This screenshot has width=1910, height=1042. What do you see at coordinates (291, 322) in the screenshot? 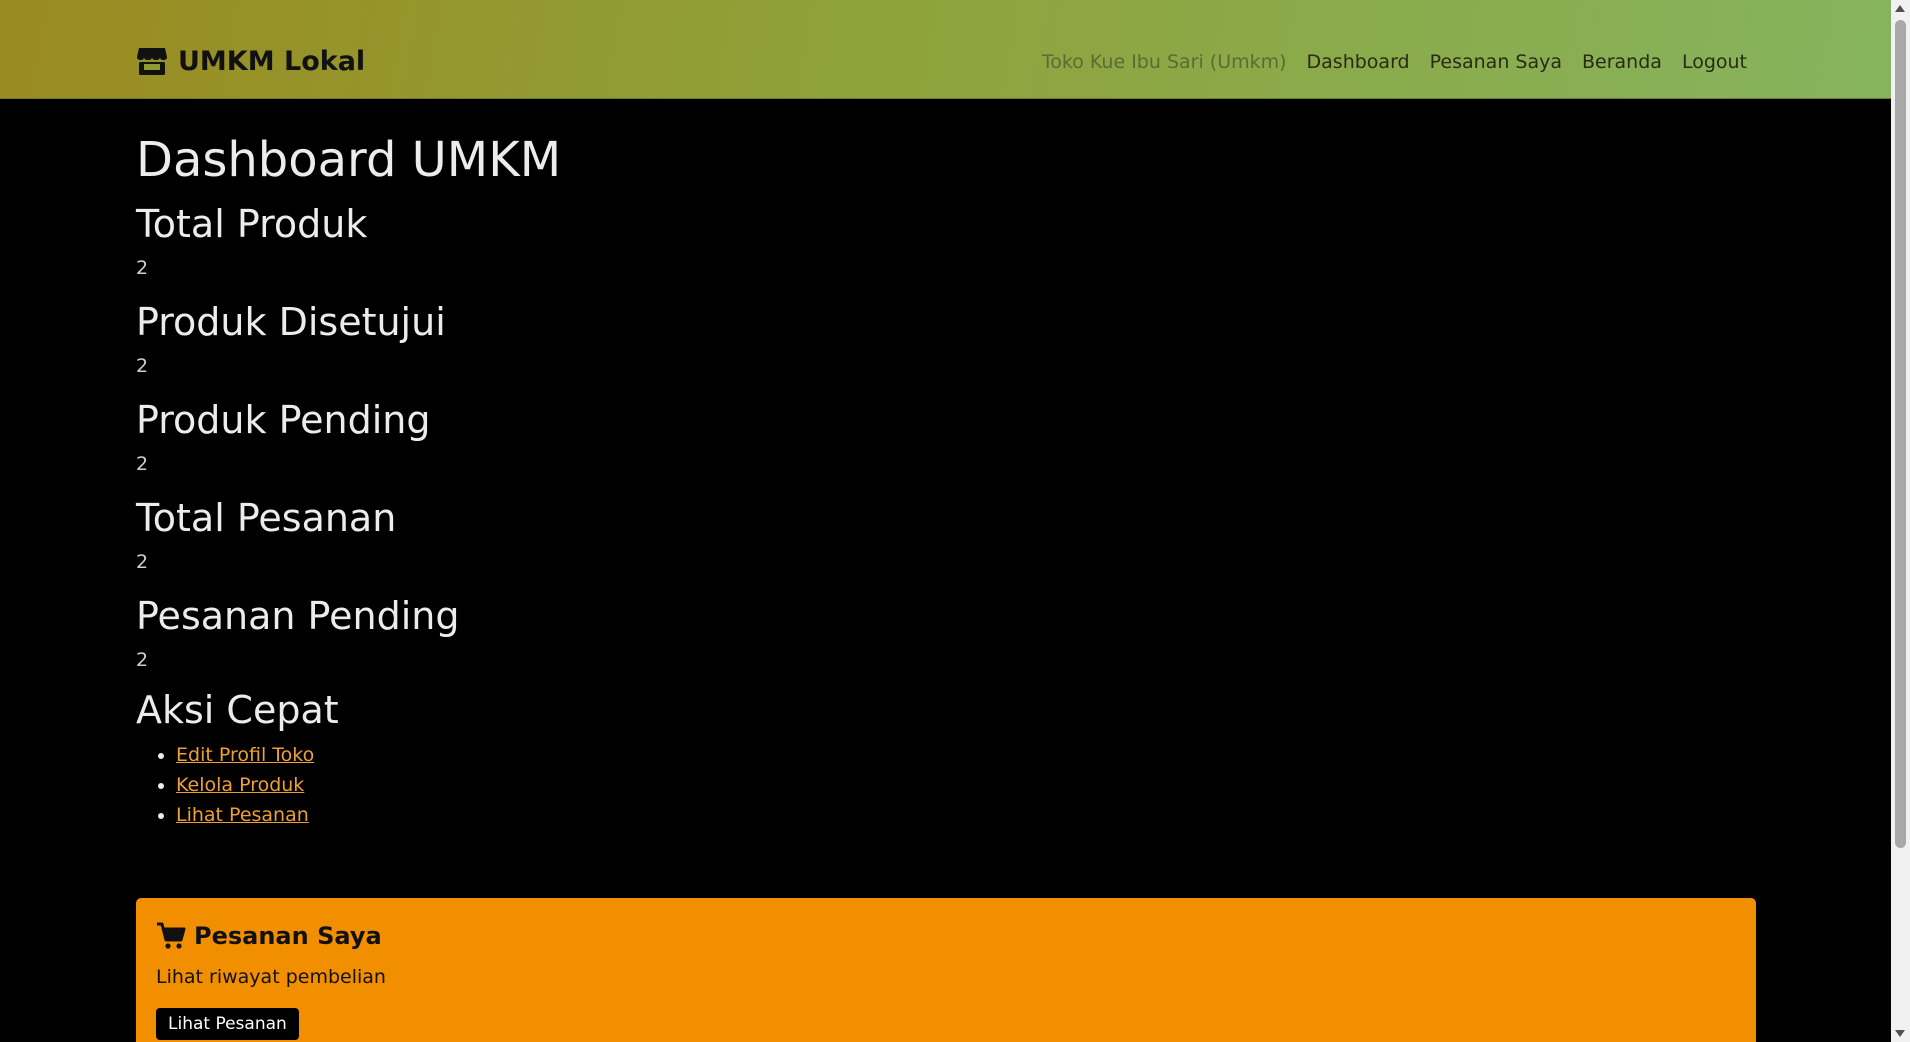
I see `stat-label: Produk Disetujui` at bounding box center [291, 322].